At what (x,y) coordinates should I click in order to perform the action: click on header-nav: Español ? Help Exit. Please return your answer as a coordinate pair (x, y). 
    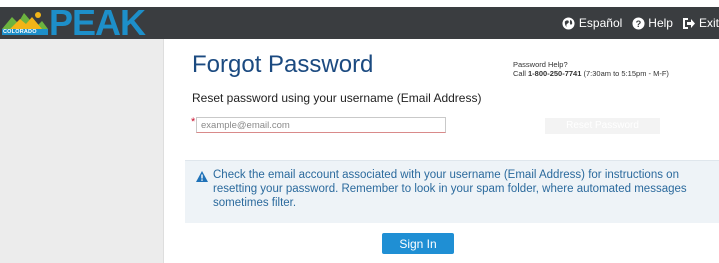
    Looking at the image, I should click on (640, 23).